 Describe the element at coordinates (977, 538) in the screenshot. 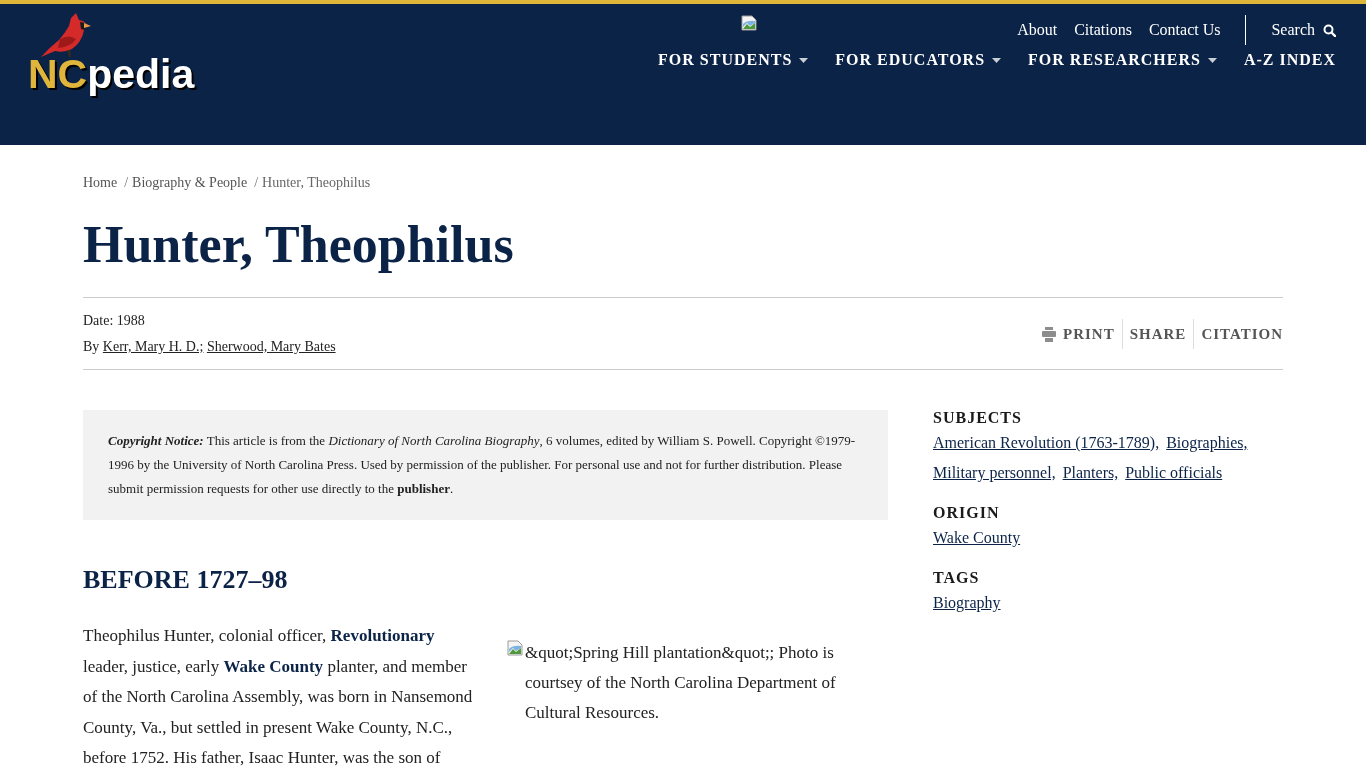

I see `sidebar-link: Wake County` at that location.